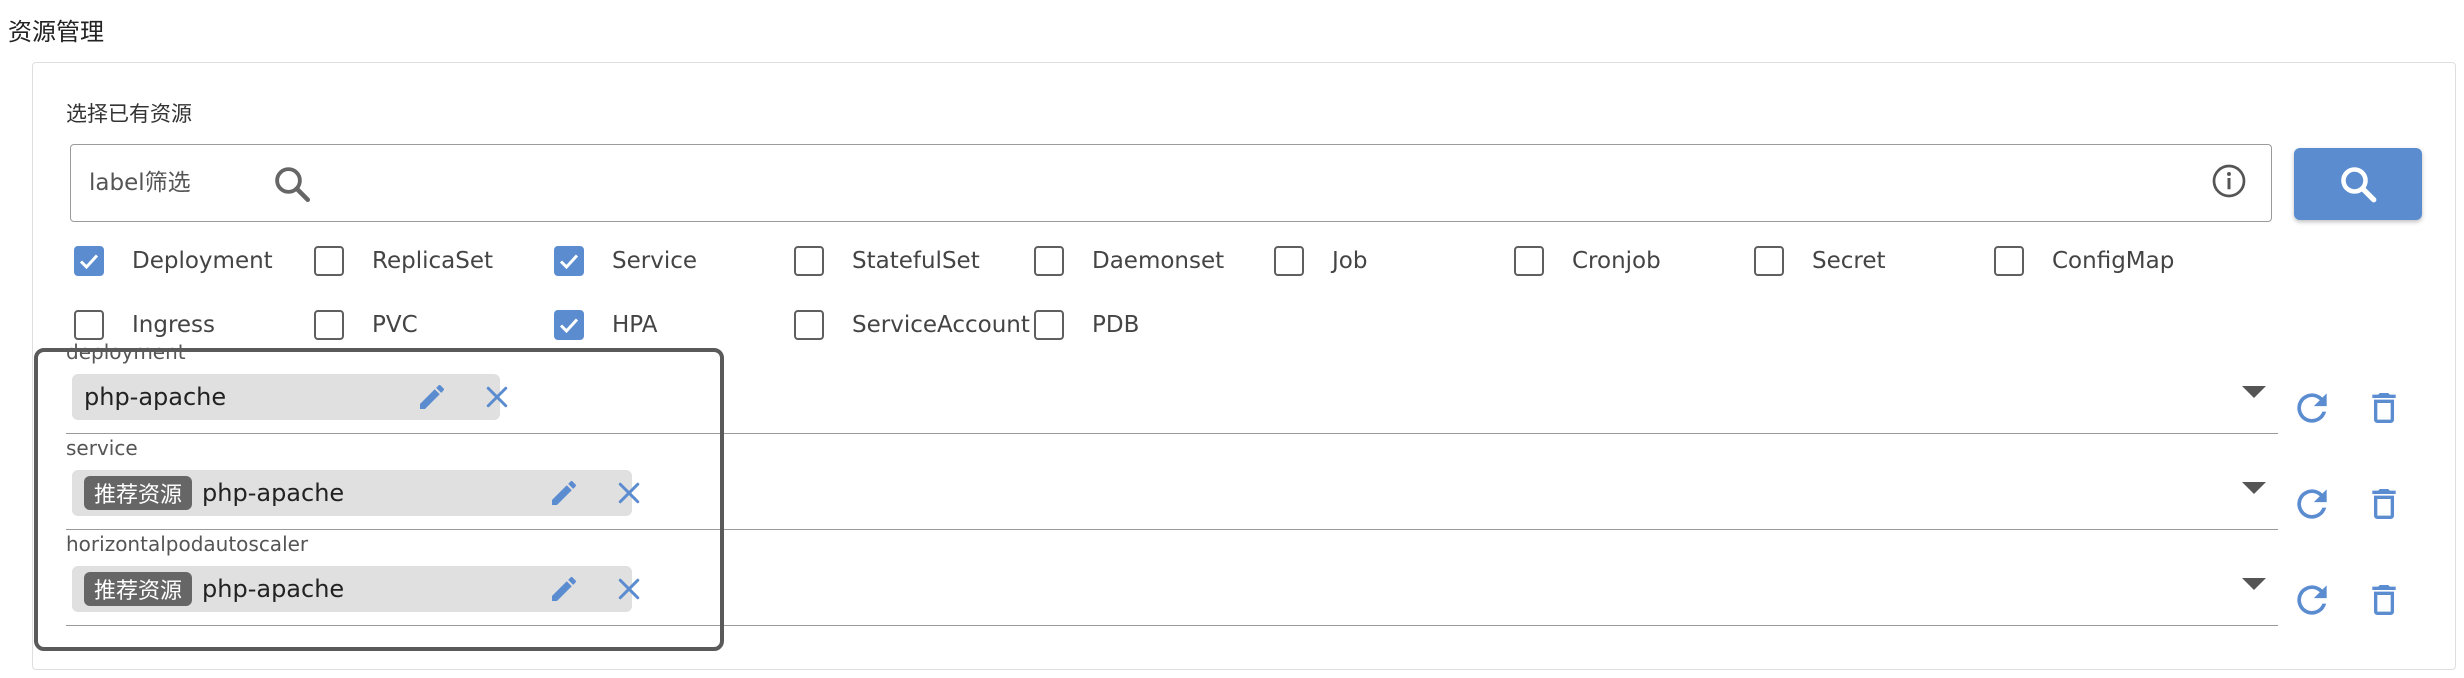 This screenshot has height=678, width=2464. What do you see at coordinates (941, 325) in the screenshot?
I see `checkbox-label: ServiceAccount` at bounding box center [941, 325].